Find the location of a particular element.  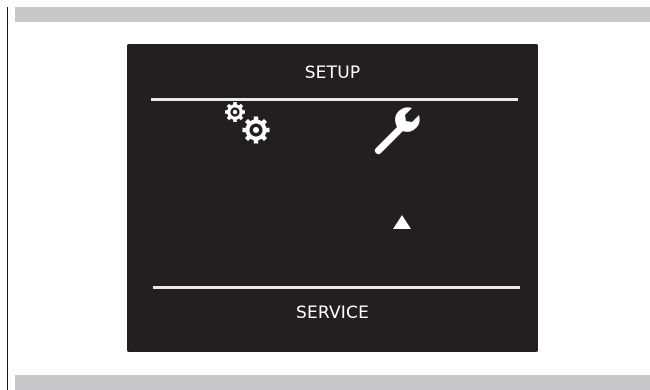

top-frame-bar is located at coordinates (332, 14).